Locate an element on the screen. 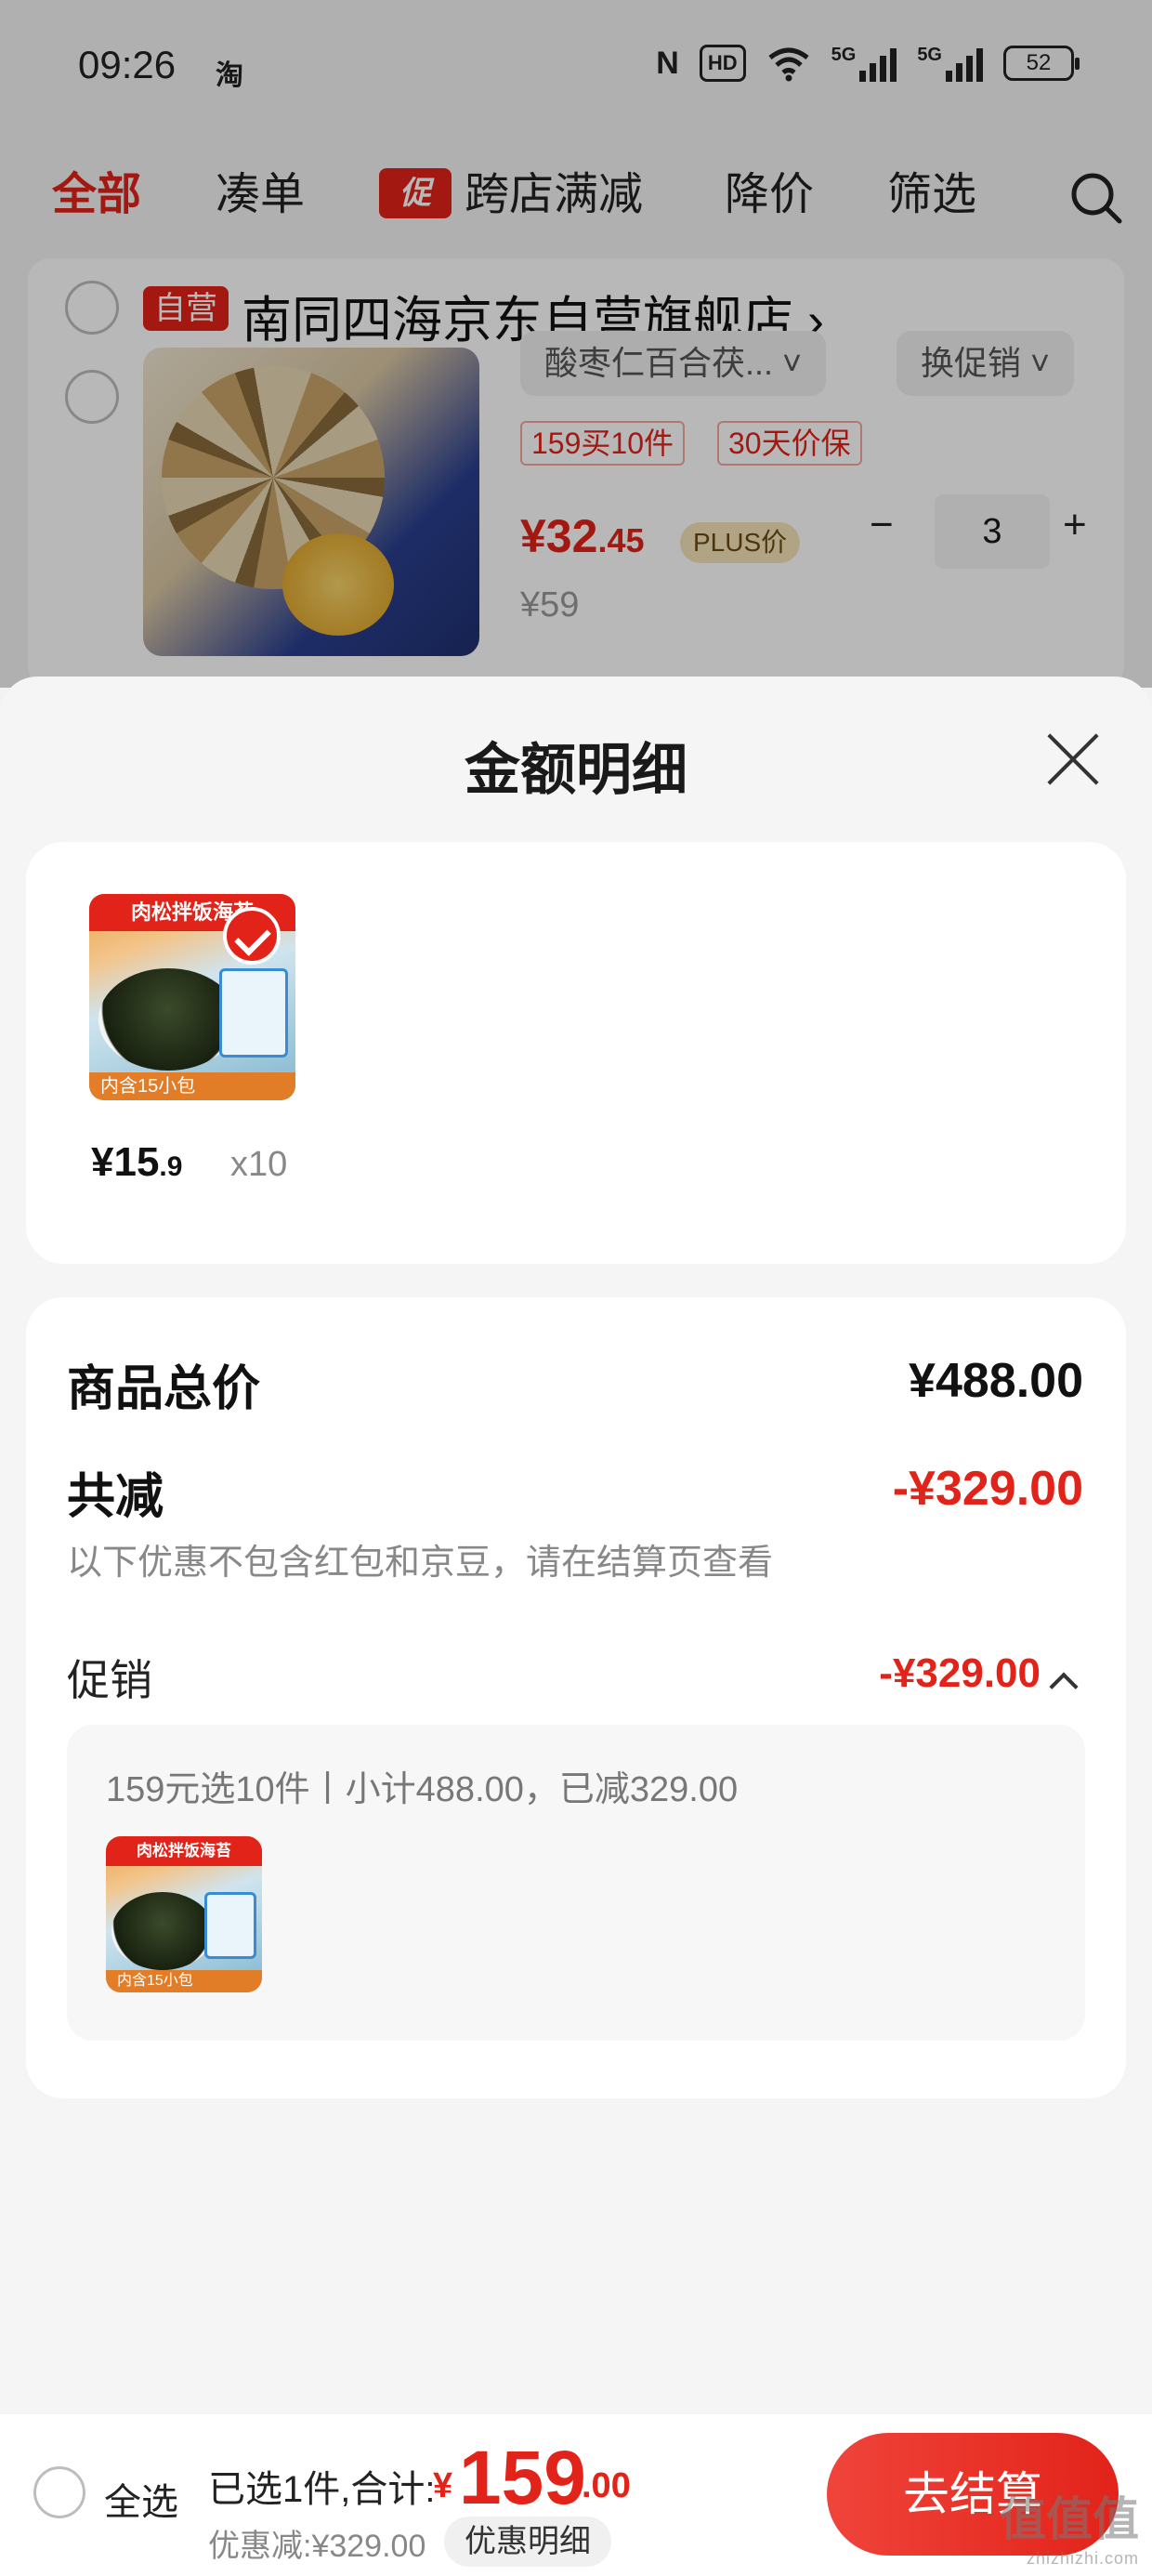  total-price-label: 商品总价 is located at coordinates (164, 1389).